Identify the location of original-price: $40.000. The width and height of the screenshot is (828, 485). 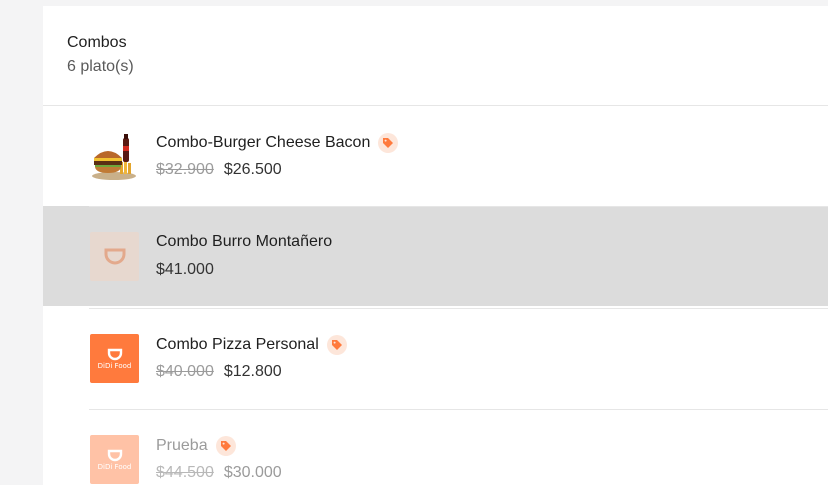
(185, 371).